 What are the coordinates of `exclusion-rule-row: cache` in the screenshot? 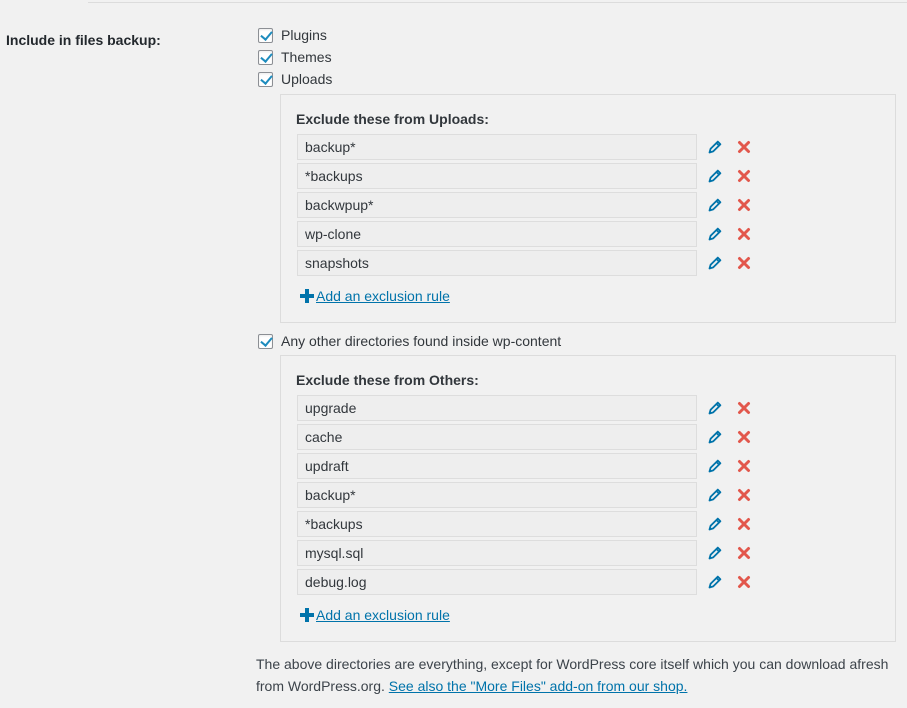 It's located at (527, 437).